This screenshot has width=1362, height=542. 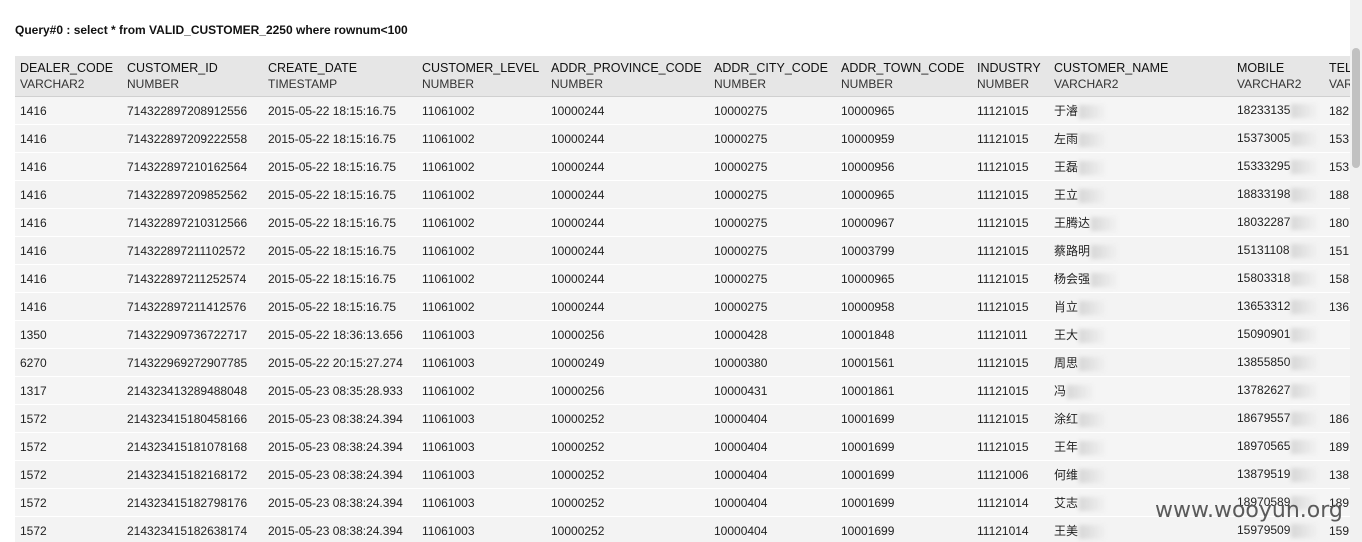 I want to click on cell-value: 6270, so click(x=33, y=362).